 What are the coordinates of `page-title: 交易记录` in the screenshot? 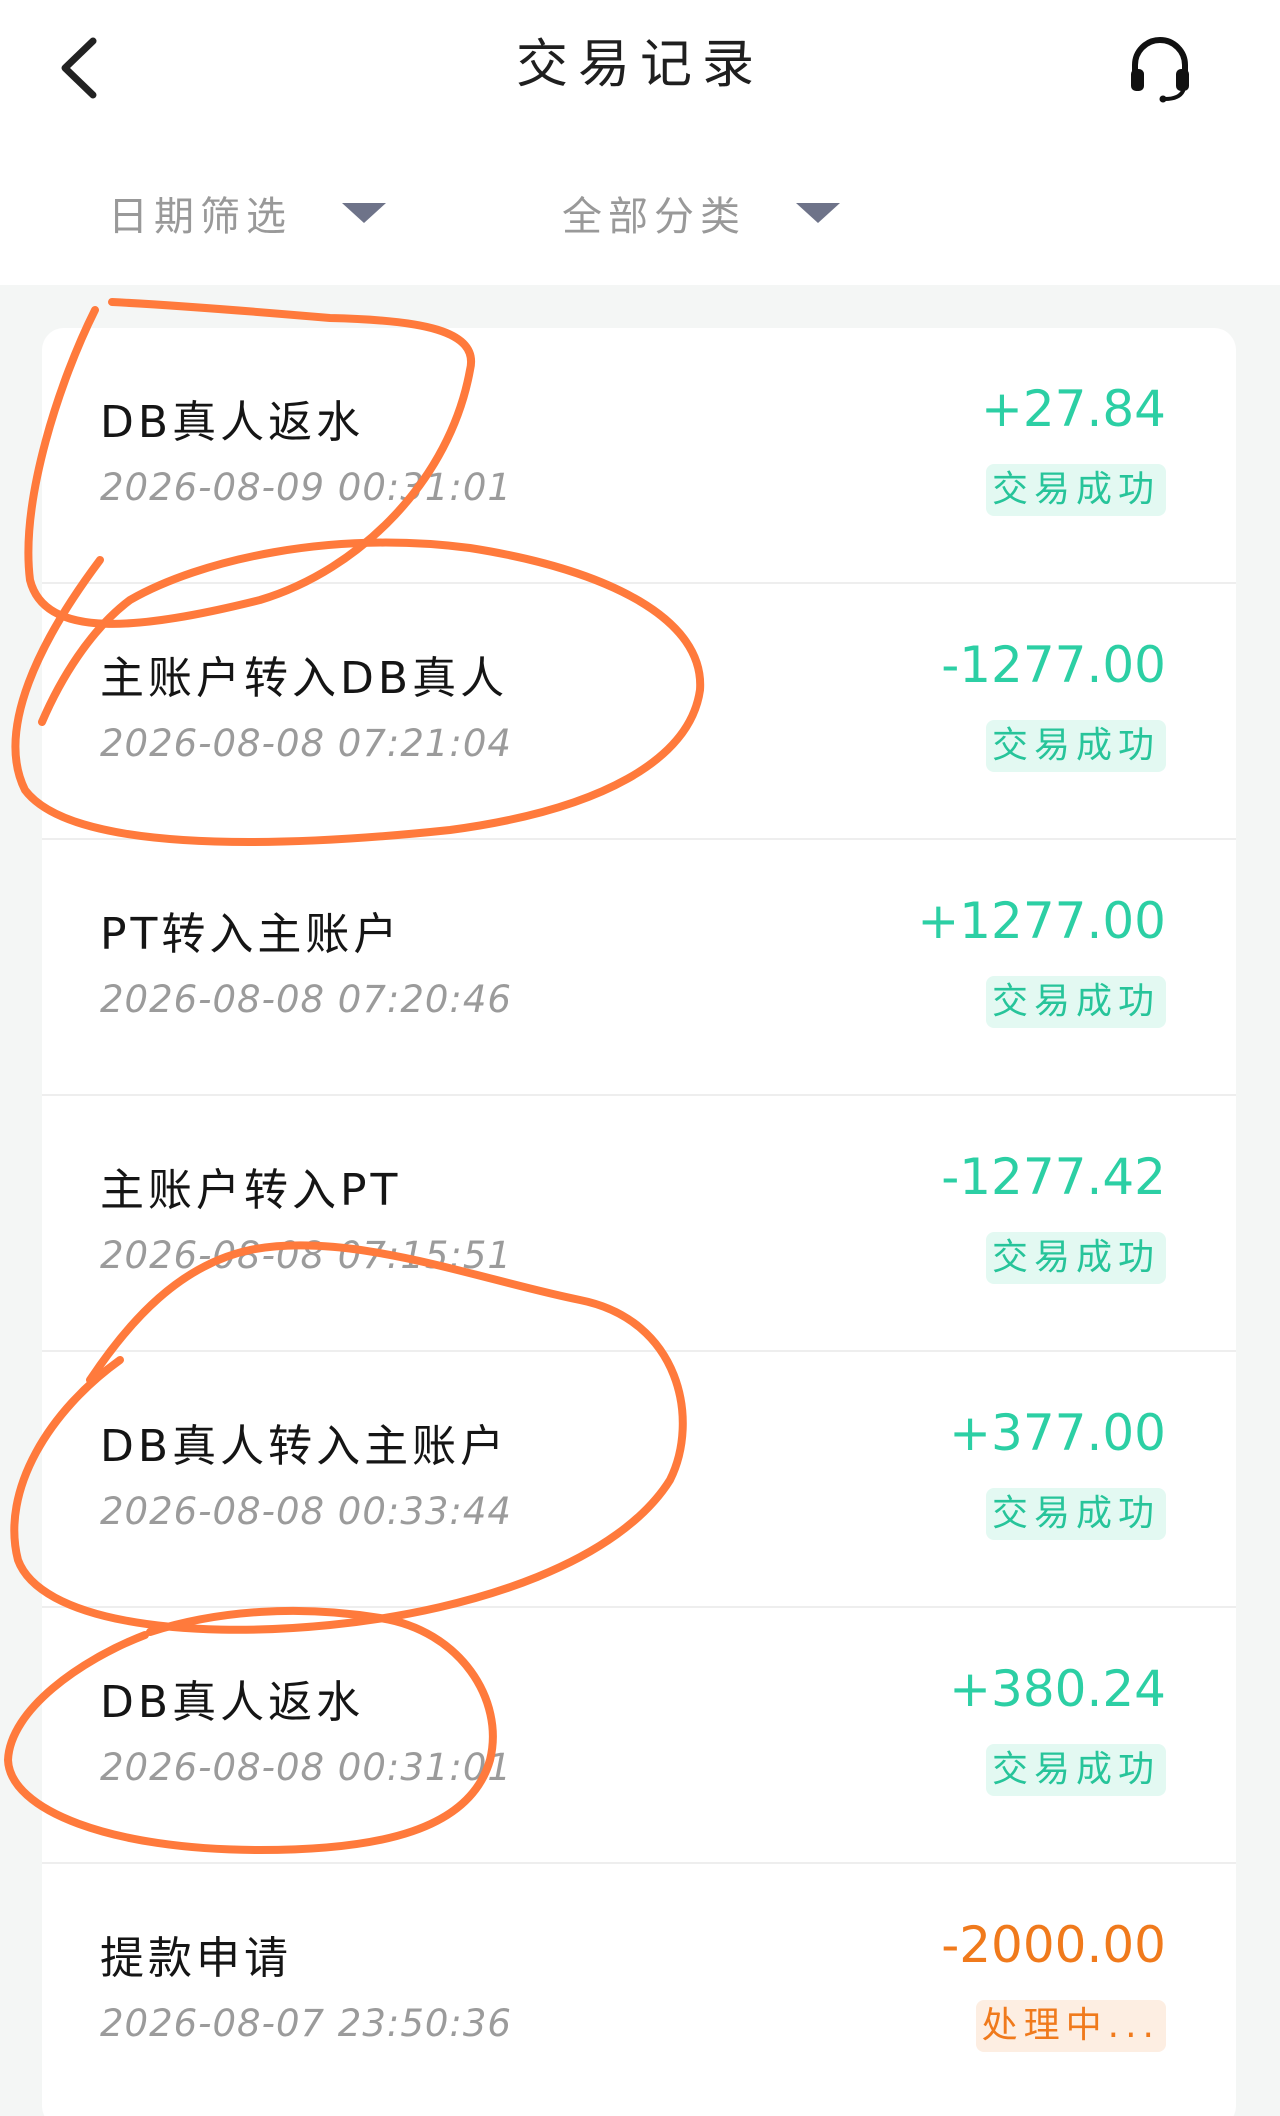 It's located at (639, 65).